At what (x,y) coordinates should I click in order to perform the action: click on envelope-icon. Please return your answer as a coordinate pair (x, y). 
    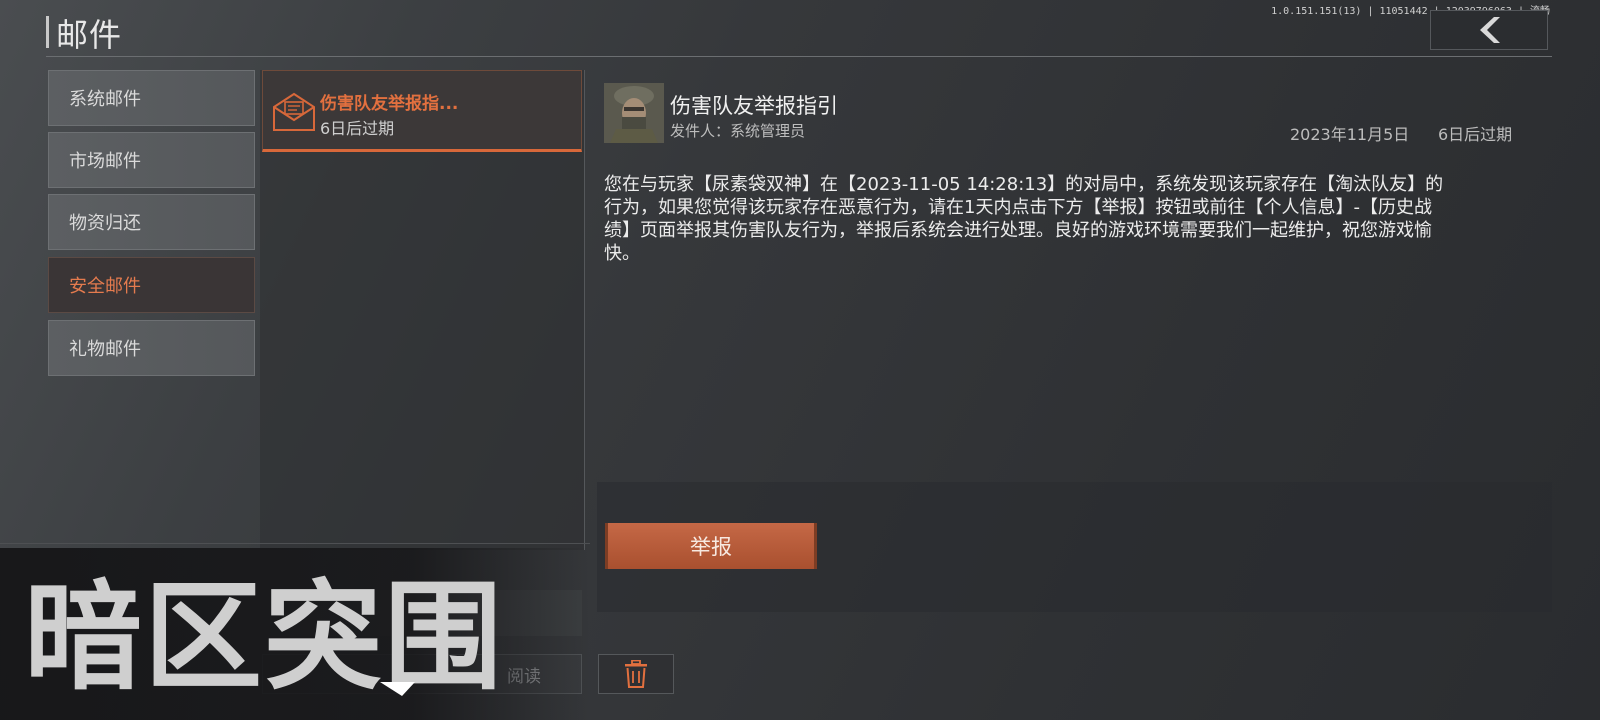
    Looking at the image, I should click on (294, 111).